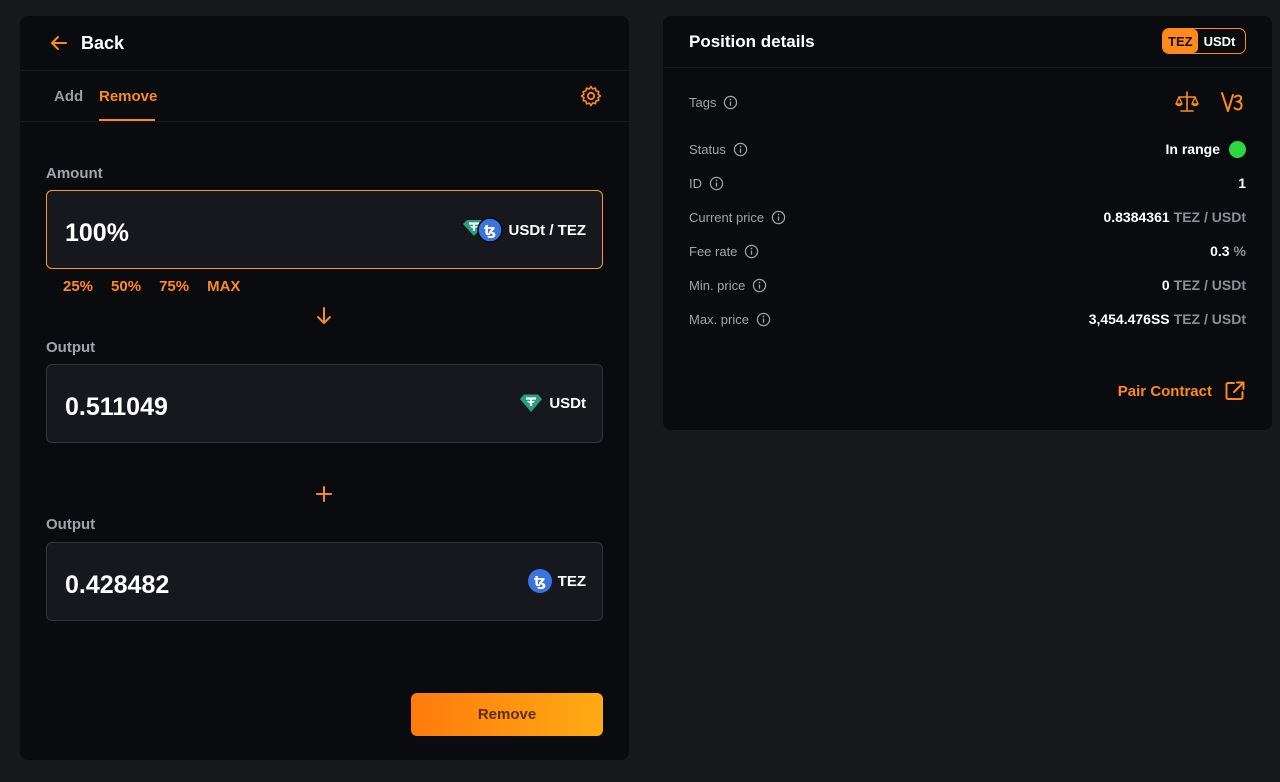  Describe the element at coordinates (967, 42) in the screenshot. I see `panel-header: Position details TEZ USDt` at that location.